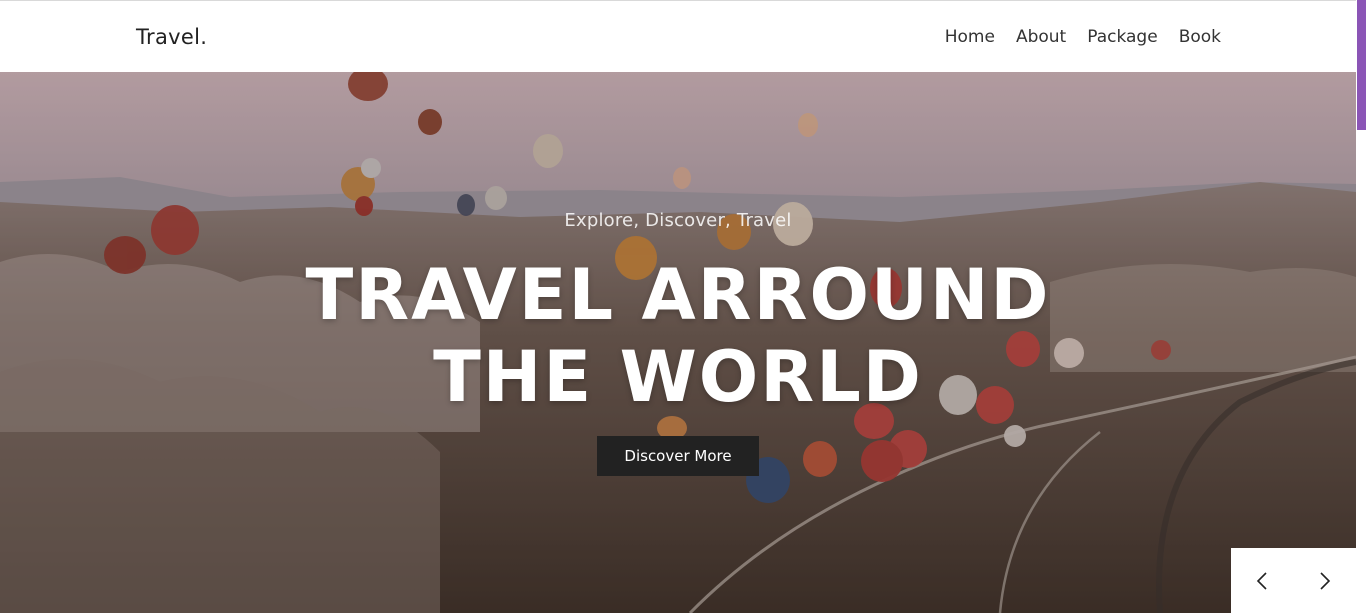  I want to click on hero-title-line-1: TRAVEL ARROUND, so click(678, 295).